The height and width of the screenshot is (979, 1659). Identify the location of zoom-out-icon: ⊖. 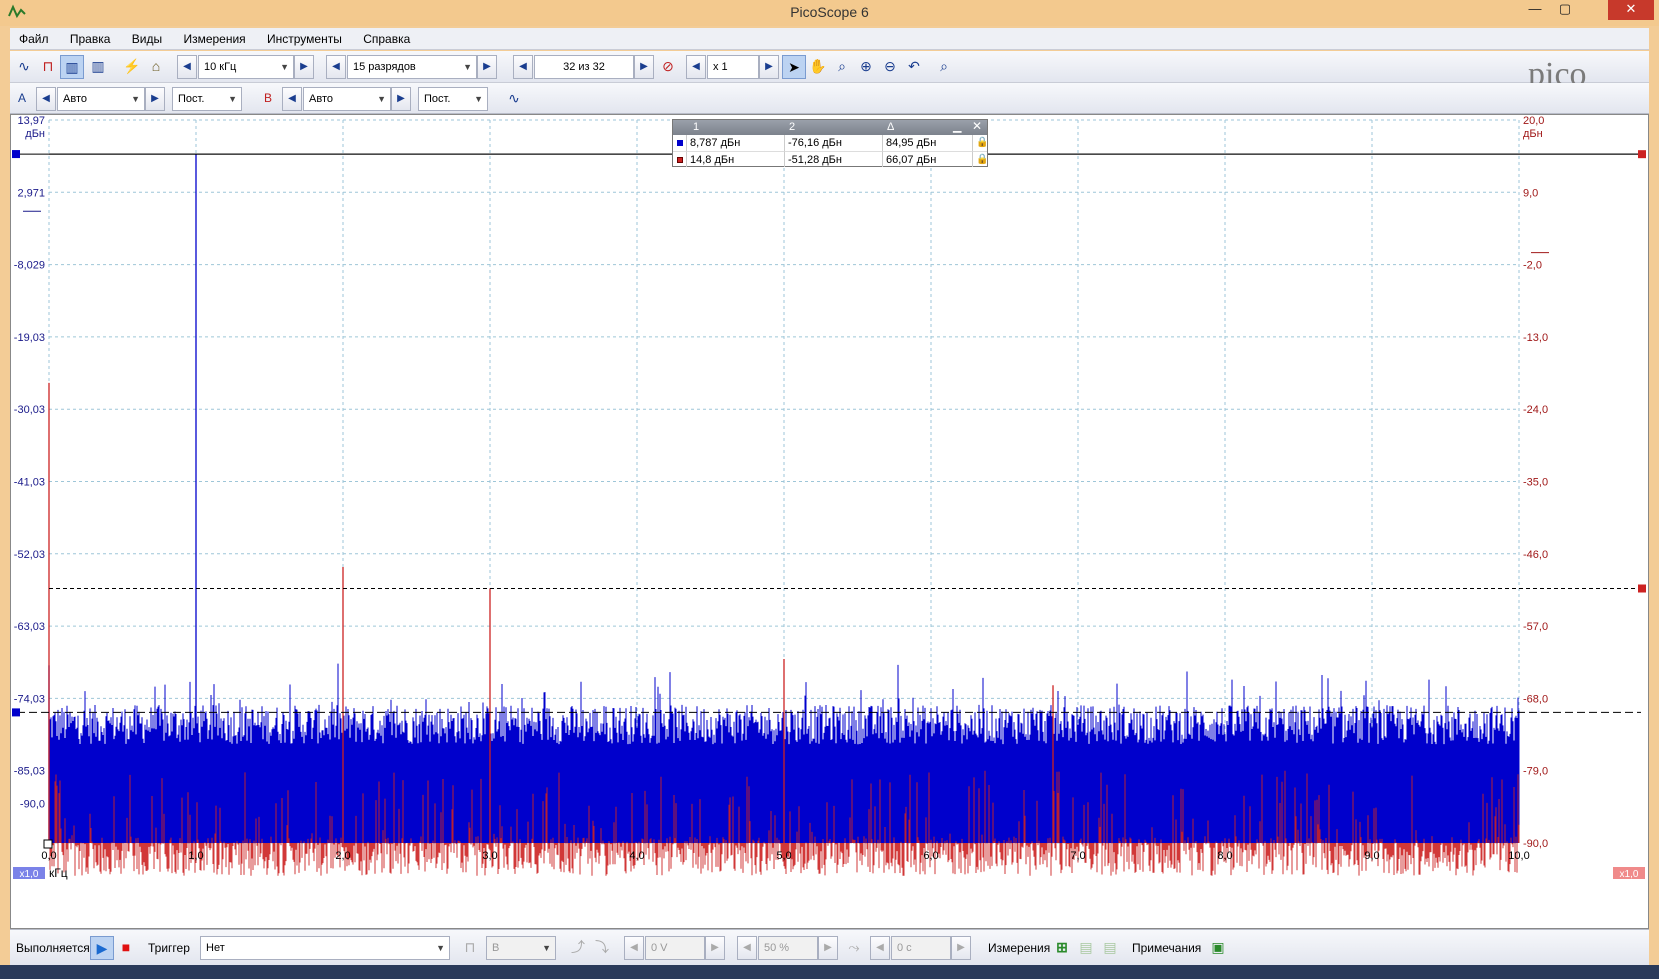
(890, 67).